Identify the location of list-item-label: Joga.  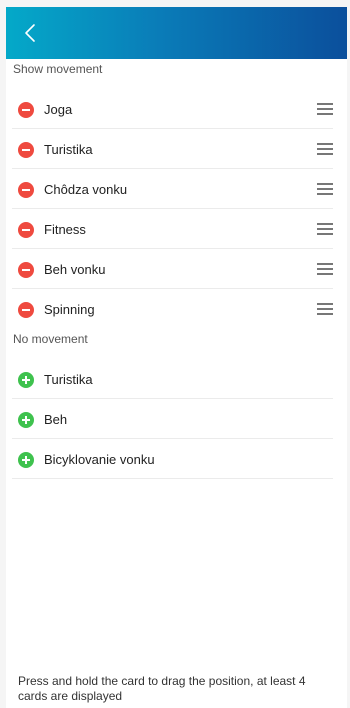
(58, 109).